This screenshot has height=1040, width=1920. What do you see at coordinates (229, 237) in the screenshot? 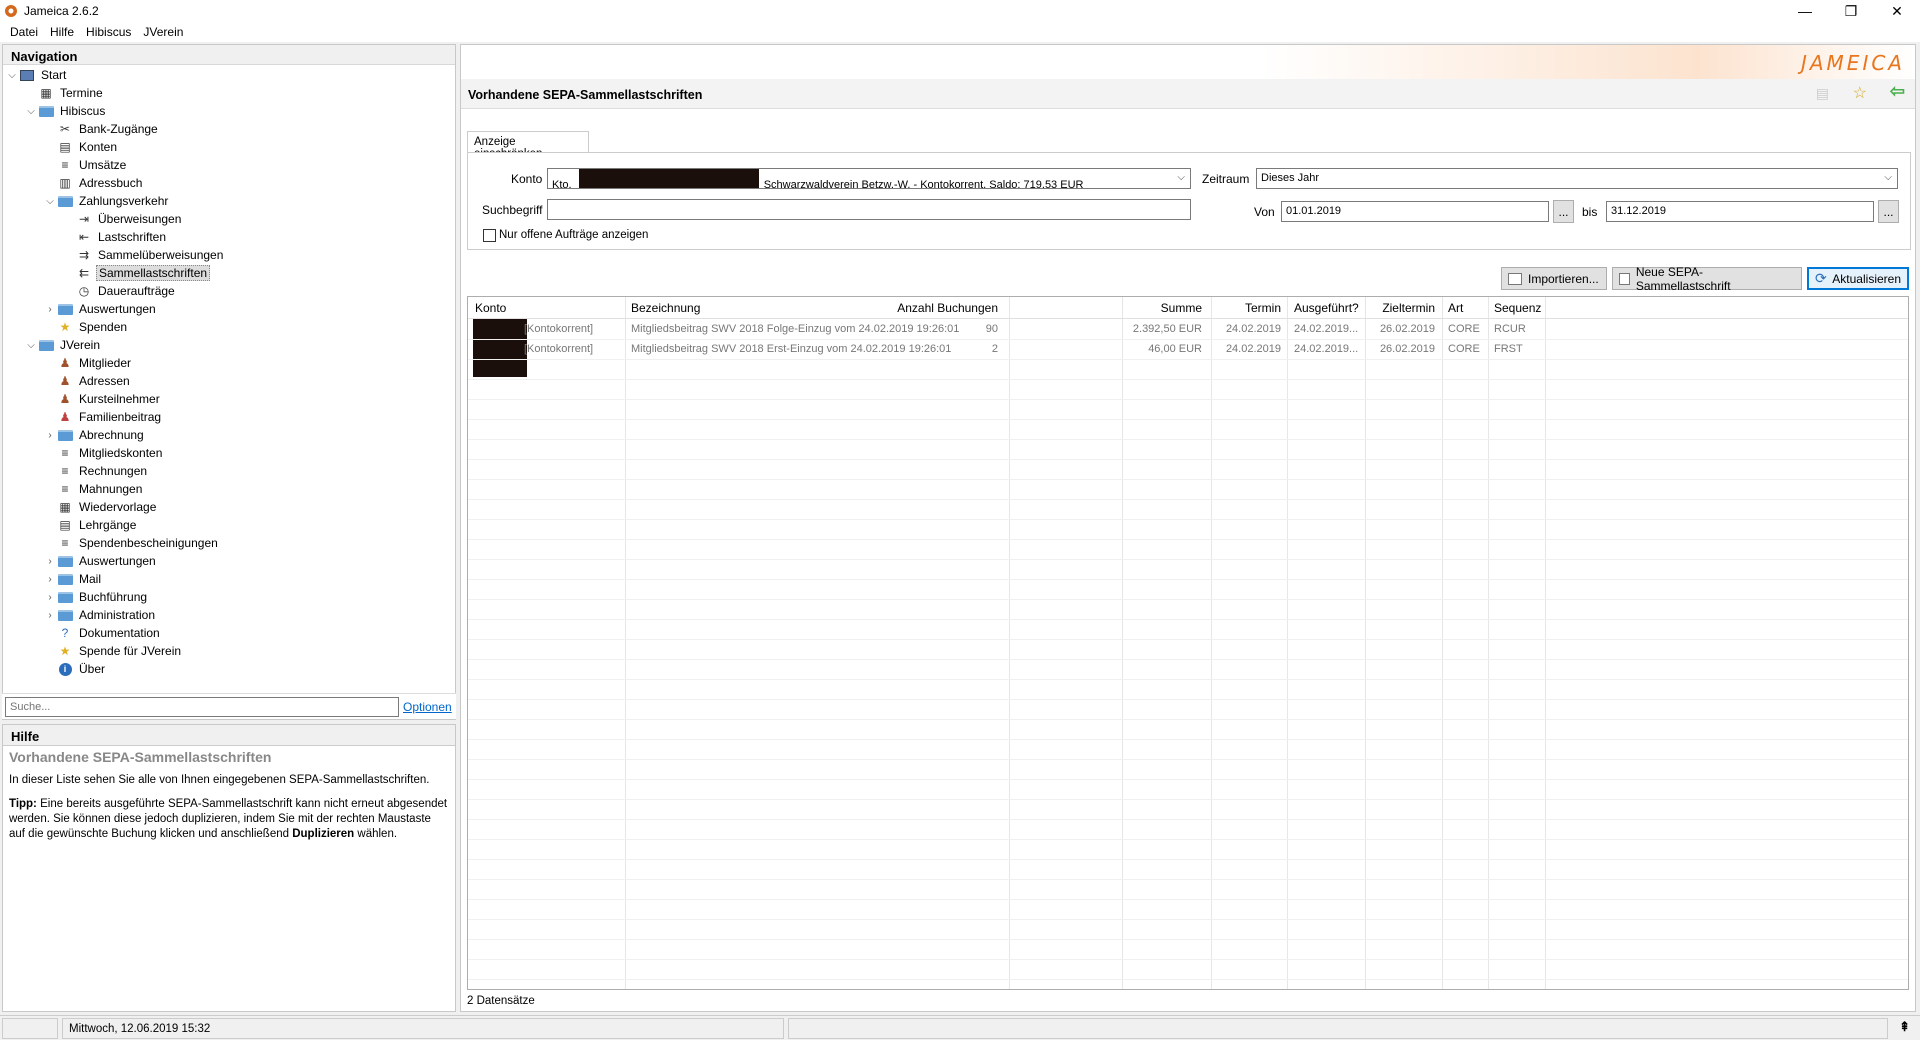
I see `nav-item: ⇤ Lastschriften` at bounding box center [229, 237].